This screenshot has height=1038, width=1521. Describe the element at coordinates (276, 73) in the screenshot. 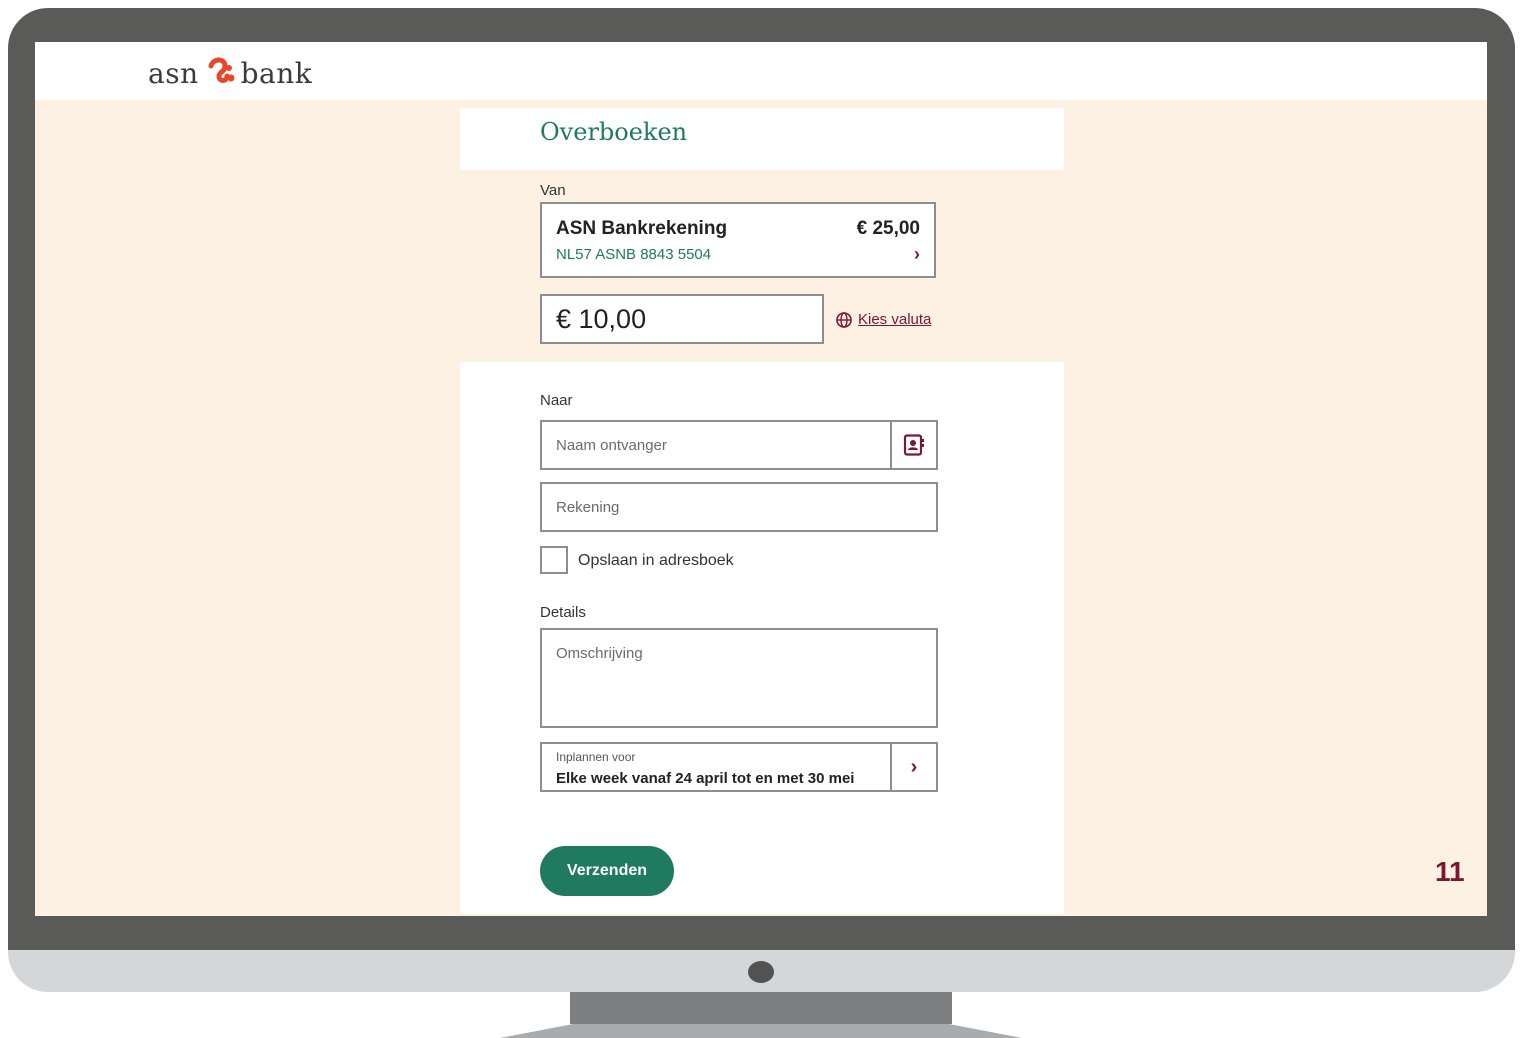

I see `logo-text-right: bank` at that location.